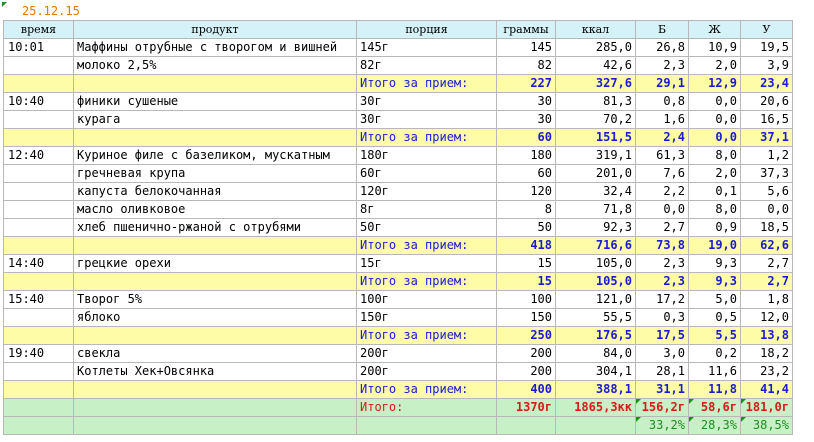 The width and height of the screenshot is (814, 442). I want to click on product-name: финики сушеные, so click(215, 101).